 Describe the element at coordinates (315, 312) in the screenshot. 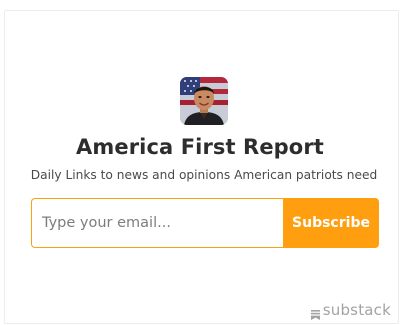

I see `substack-logo-icon` at that location.